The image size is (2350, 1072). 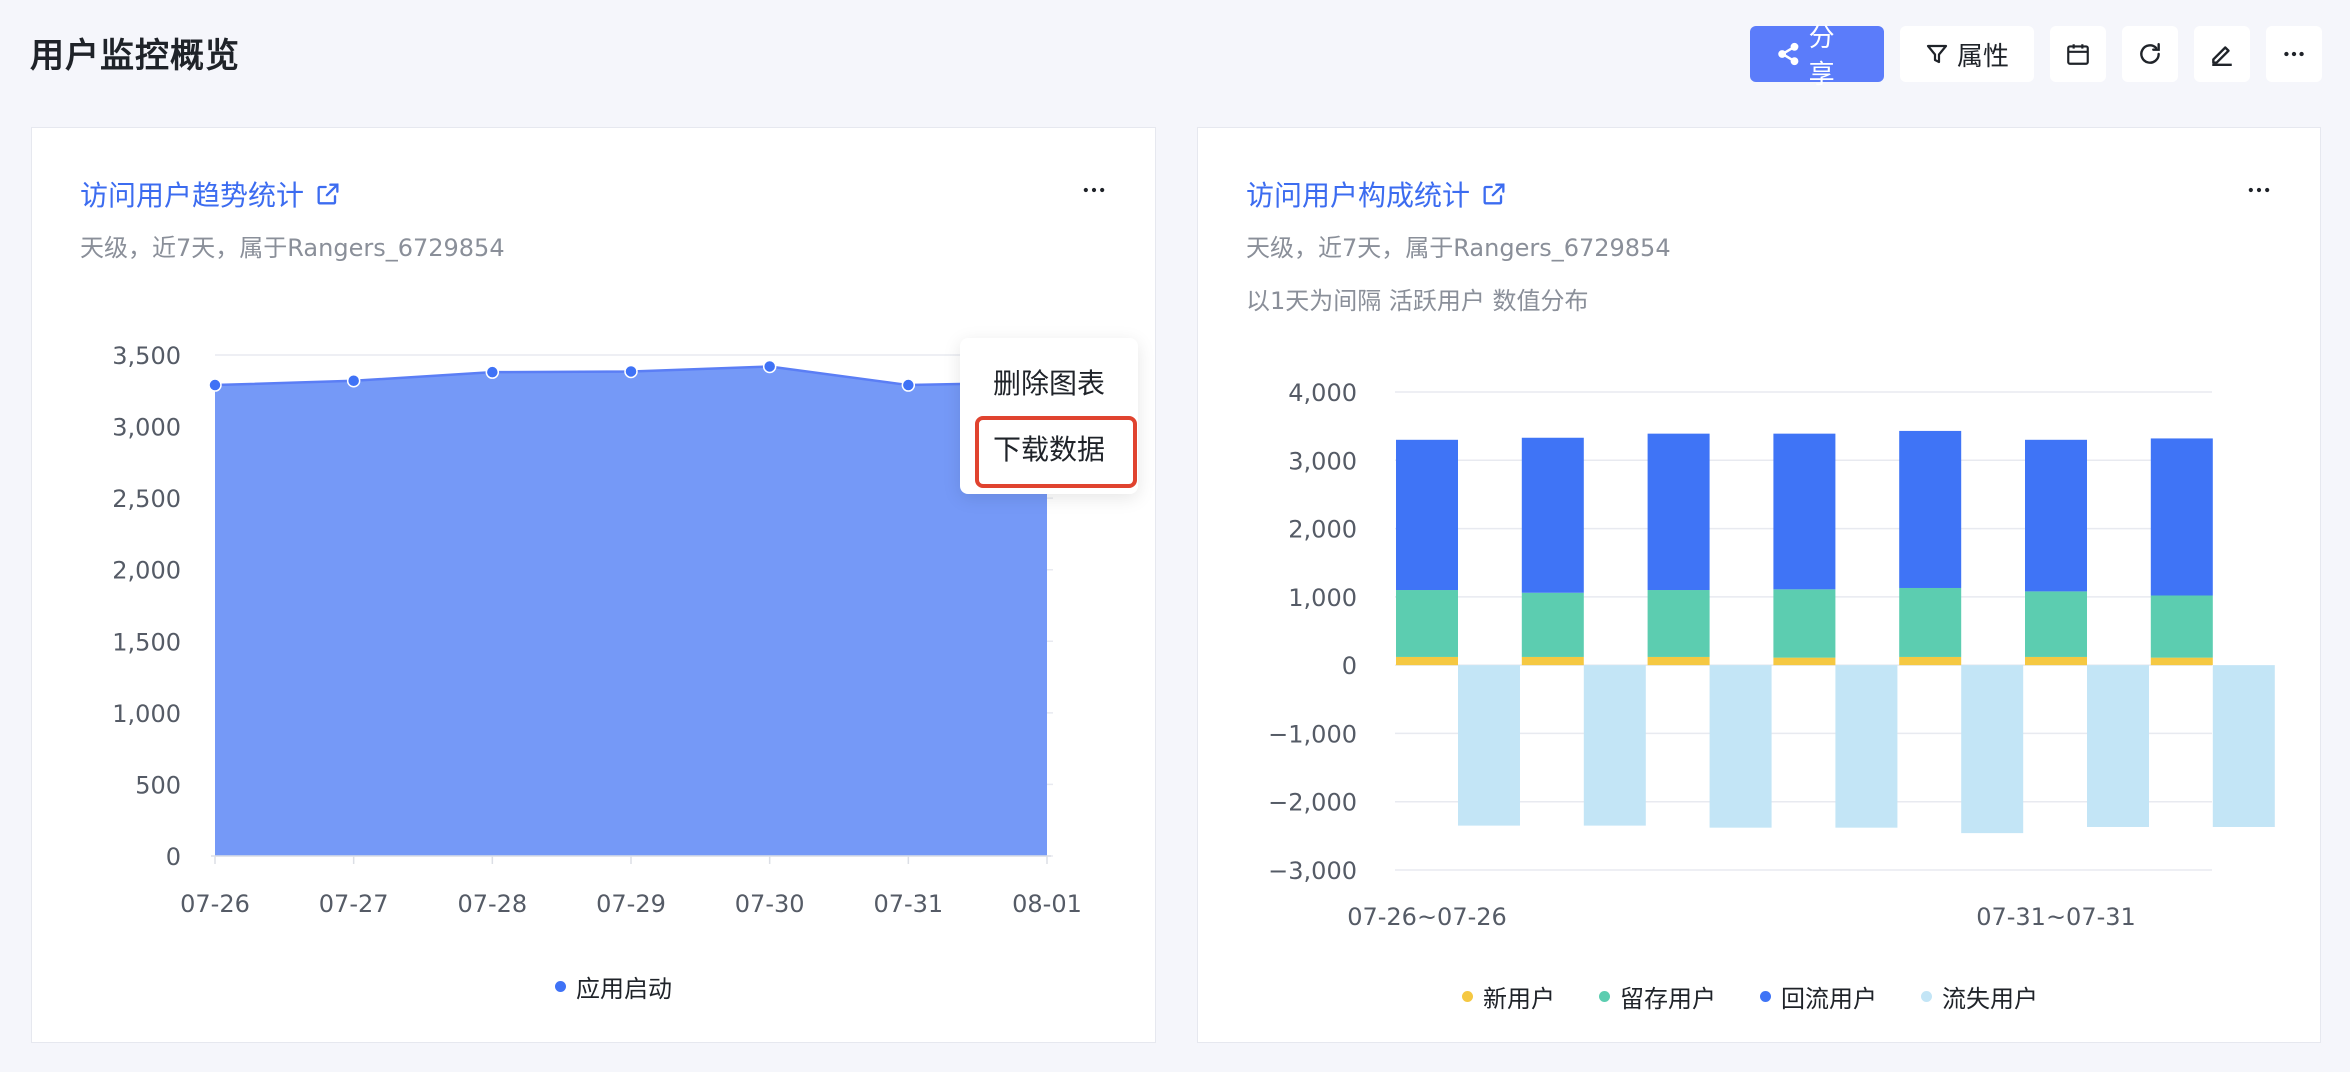 I want to click on x-tick-label: 07-26~07-26, so click(x=1427, y=917).